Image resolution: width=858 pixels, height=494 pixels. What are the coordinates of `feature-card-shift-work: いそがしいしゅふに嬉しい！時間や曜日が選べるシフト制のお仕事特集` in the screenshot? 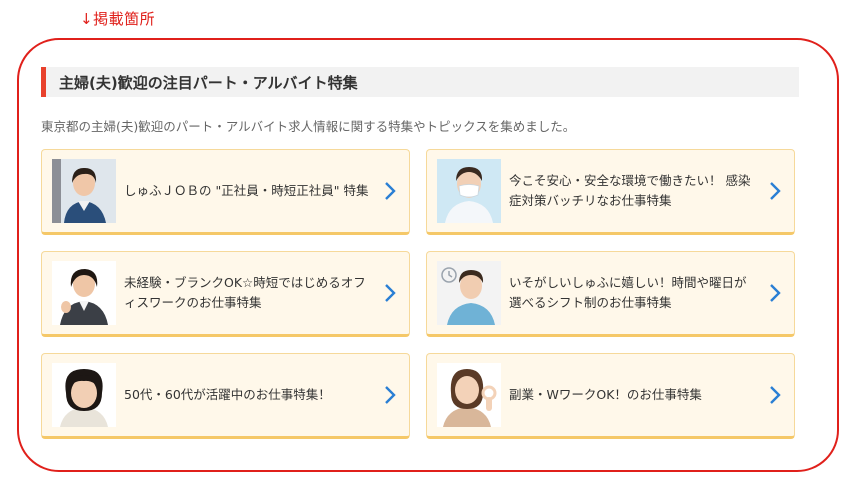 It's located at (610, 294).